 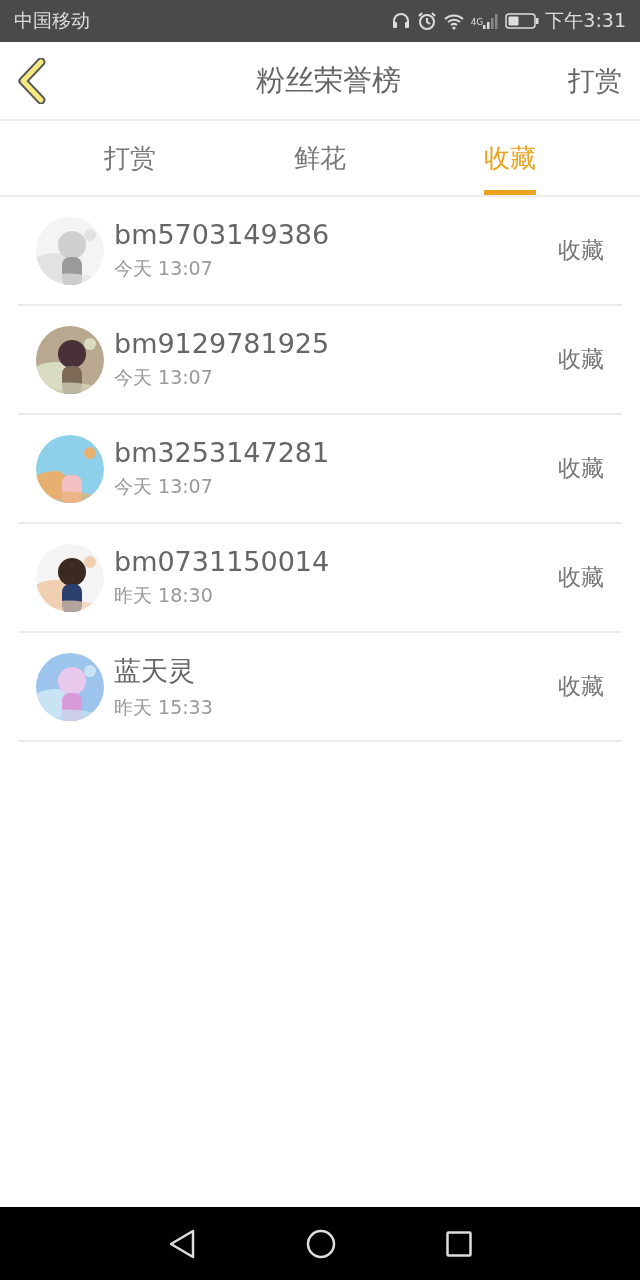 I want to click on home-circle-icon, so click(x=321, y=1243).